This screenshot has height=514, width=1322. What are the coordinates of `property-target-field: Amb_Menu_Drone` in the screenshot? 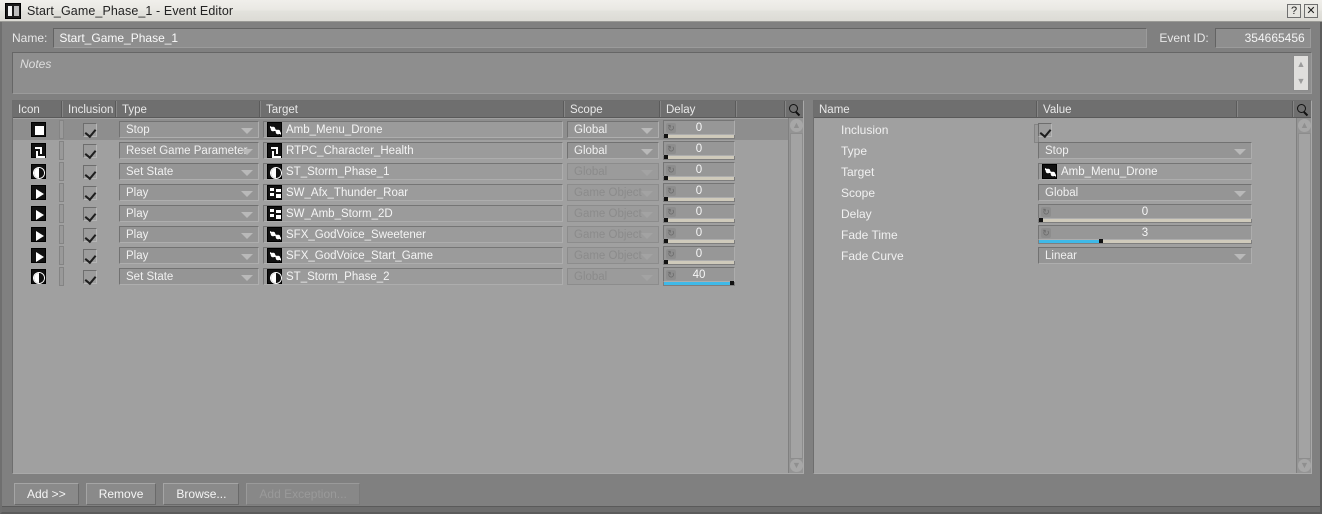 It's located at (1145, 171).